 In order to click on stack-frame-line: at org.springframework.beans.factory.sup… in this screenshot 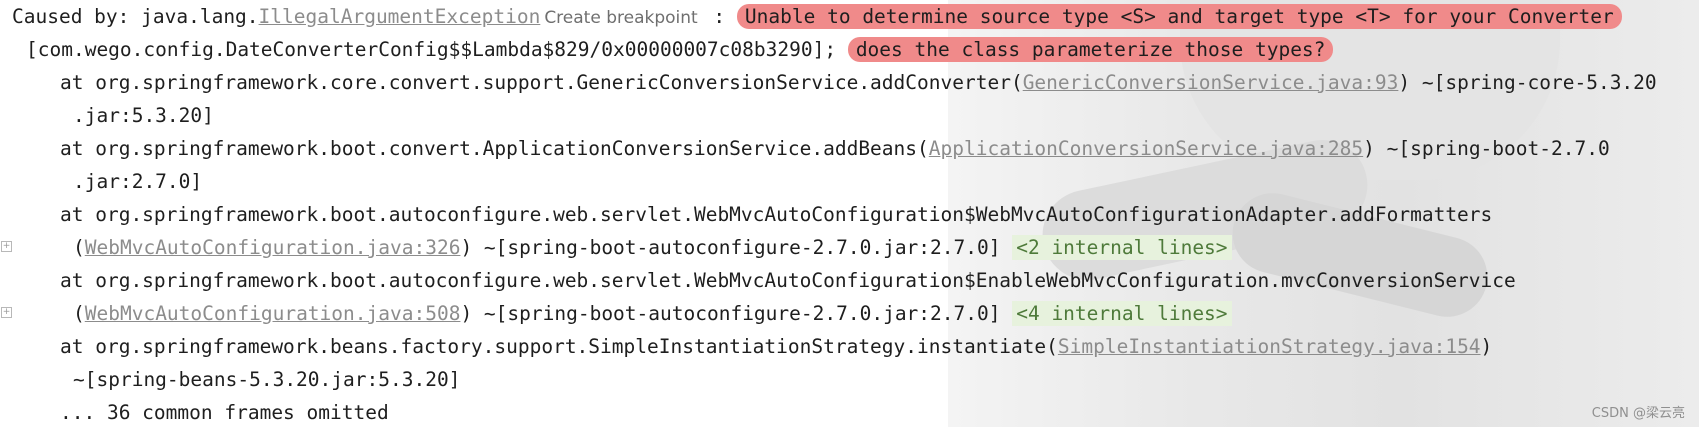, I will do `click(776, 346)`.